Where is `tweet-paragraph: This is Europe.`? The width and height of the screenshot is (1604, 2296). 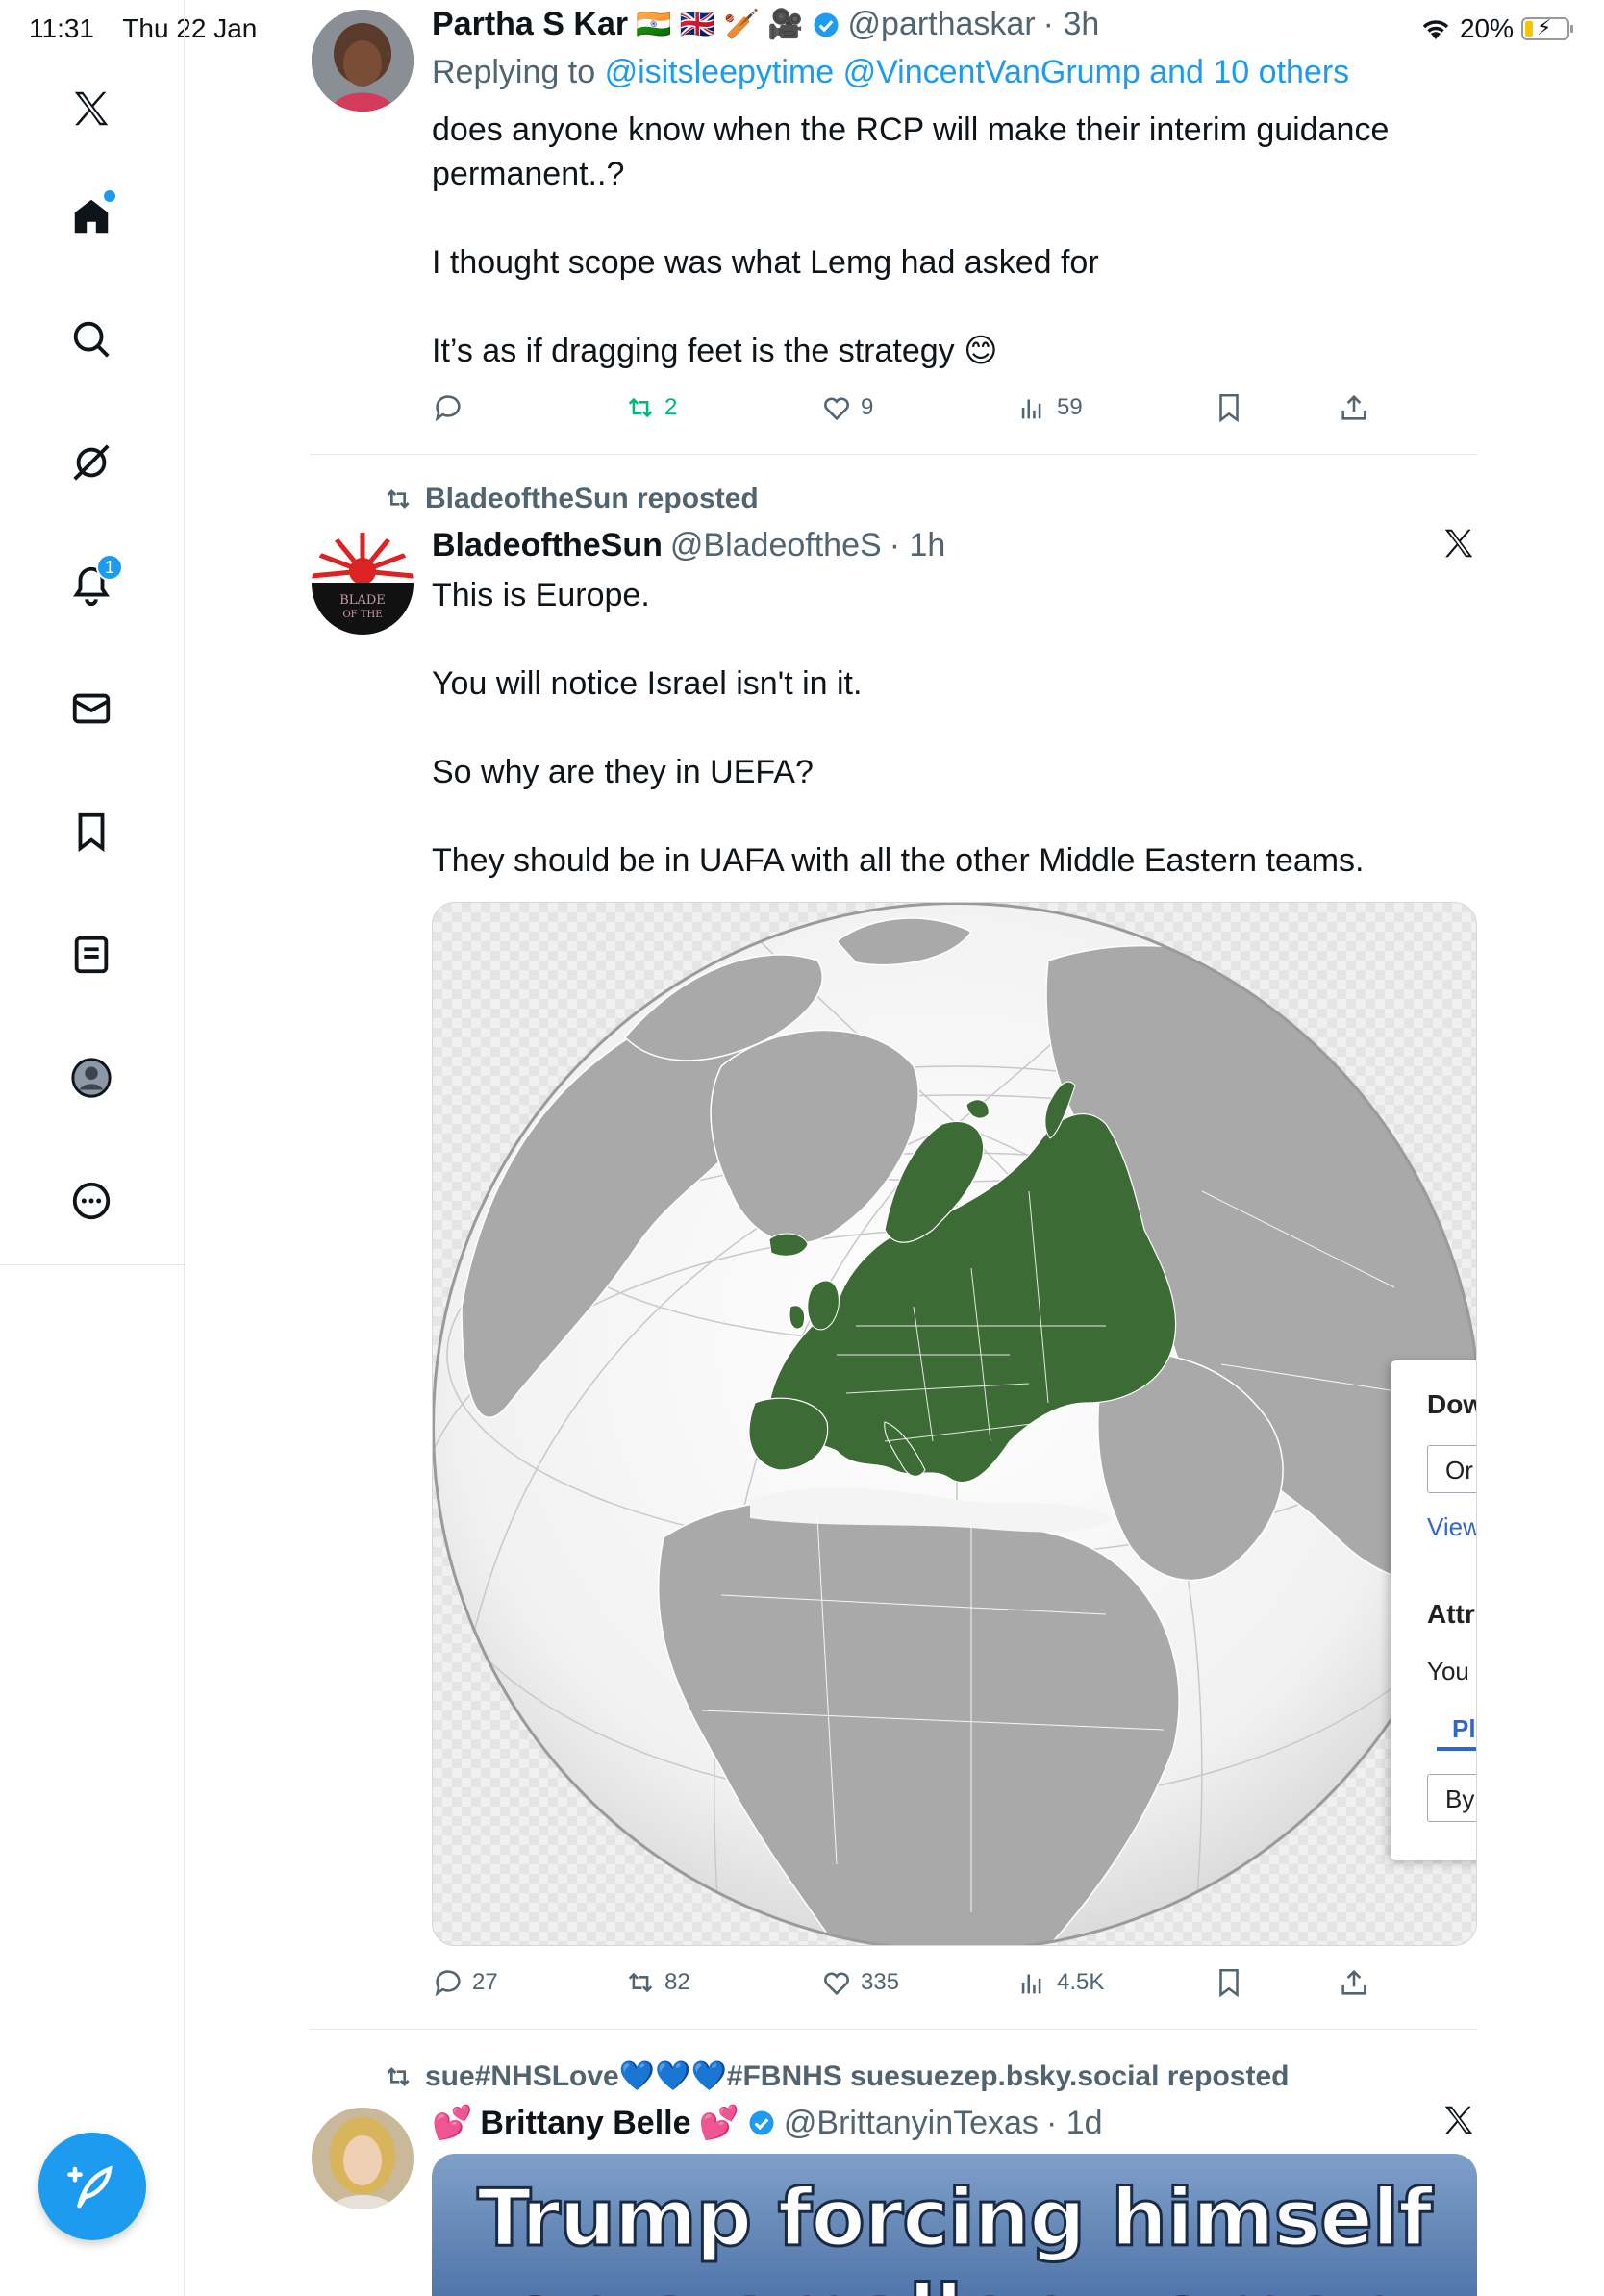
tweet-paragraph: This is Europe. is located at coordinates (541, 595).